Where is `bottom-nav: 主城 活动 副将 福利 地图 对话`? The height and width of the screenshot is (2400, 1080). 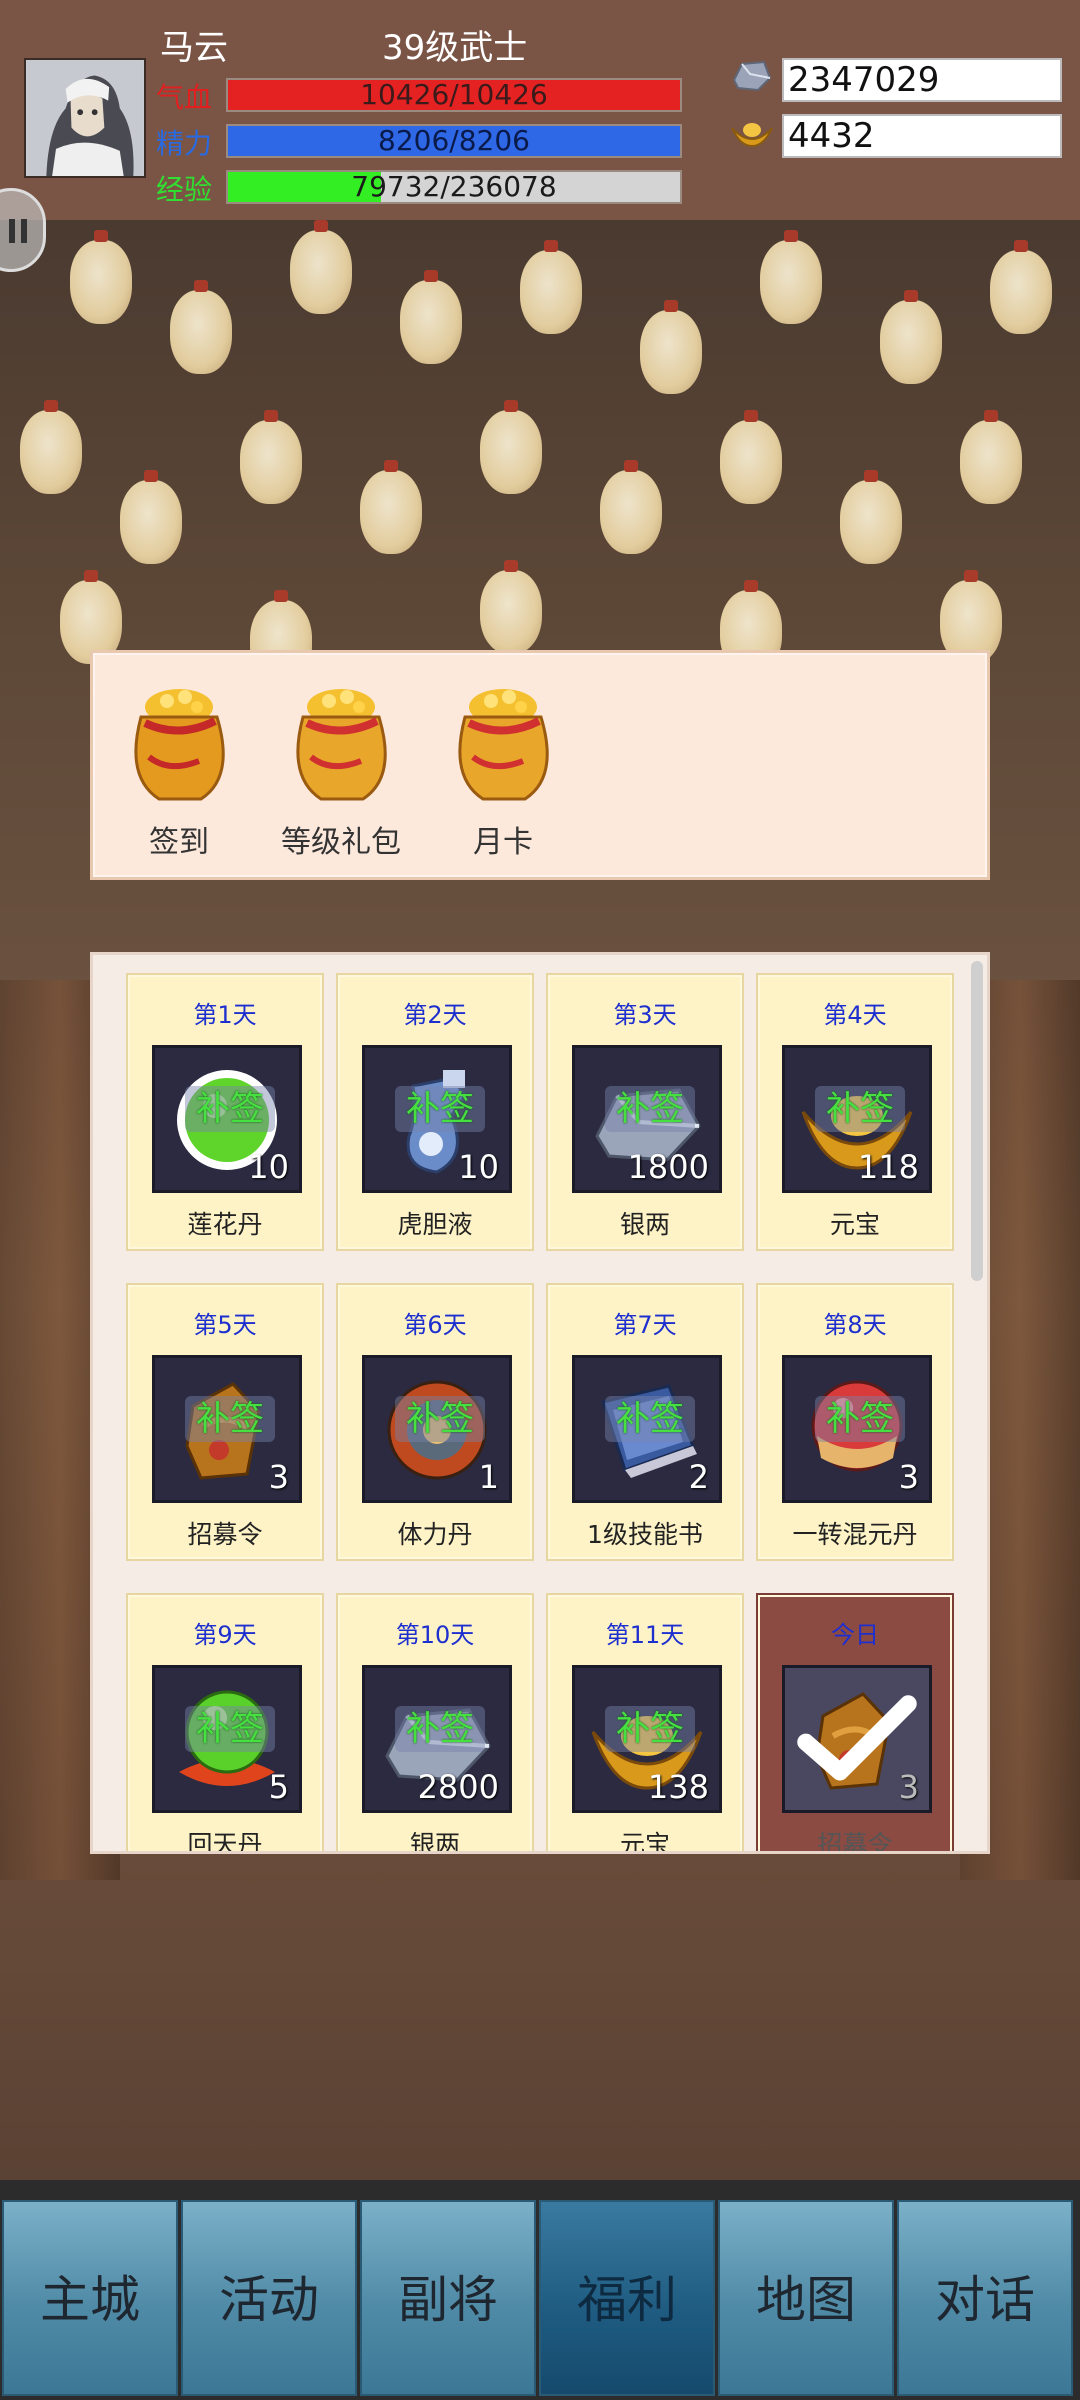
bottom-nav: 主城 活动 副将 福利 地图 对话 is located at coordinates (540, 2290).